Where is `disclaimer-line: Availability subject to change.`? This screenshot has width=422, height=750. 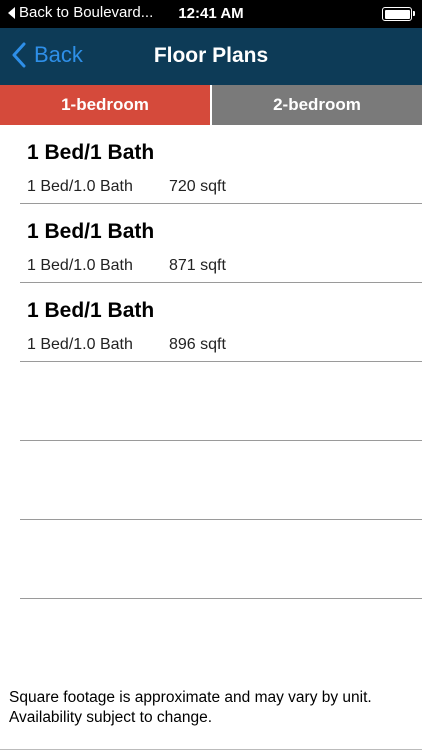
disclaimer-line: Availability subject to change. is located at coordinates (111, 717).